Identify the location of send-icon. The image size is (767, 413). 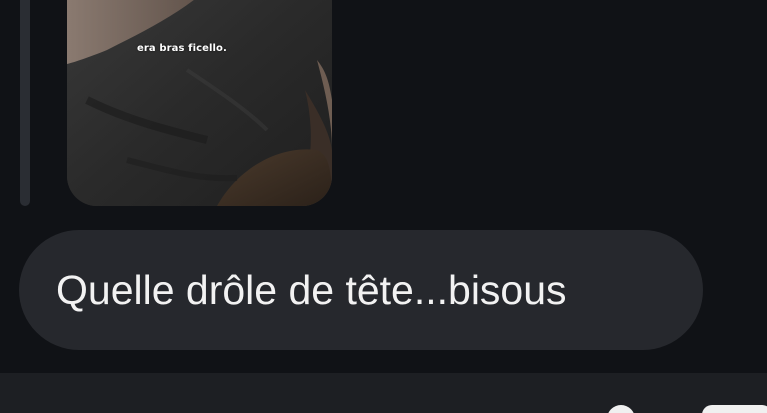
(734, 409).